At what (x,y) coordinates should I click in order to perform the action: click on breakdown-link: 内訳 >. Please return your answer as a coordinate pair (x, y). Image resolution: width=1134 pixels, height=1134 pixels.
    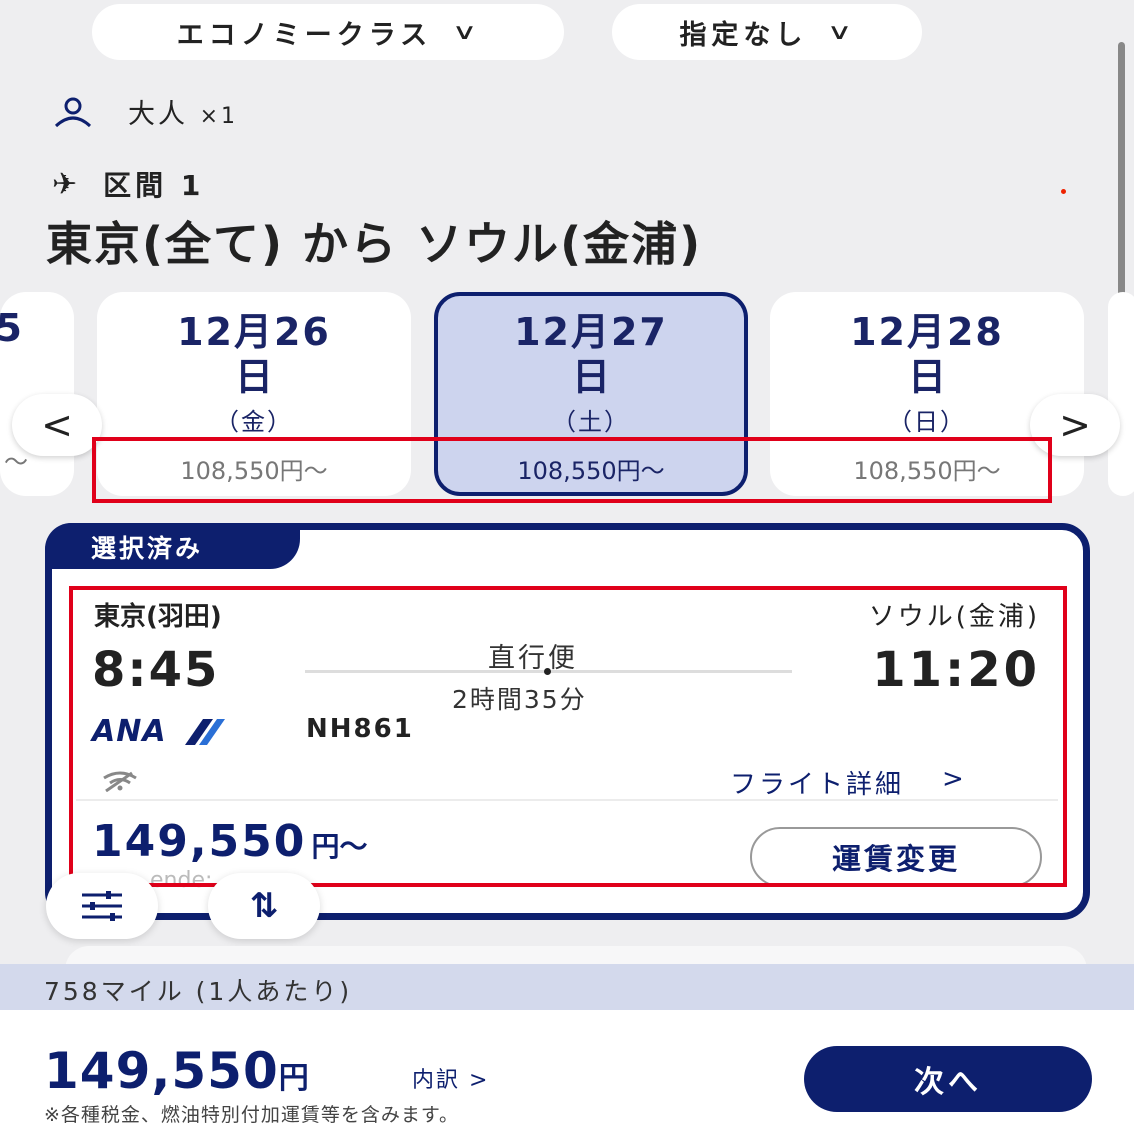
    Looking at the image, I should click on (450, 1078).